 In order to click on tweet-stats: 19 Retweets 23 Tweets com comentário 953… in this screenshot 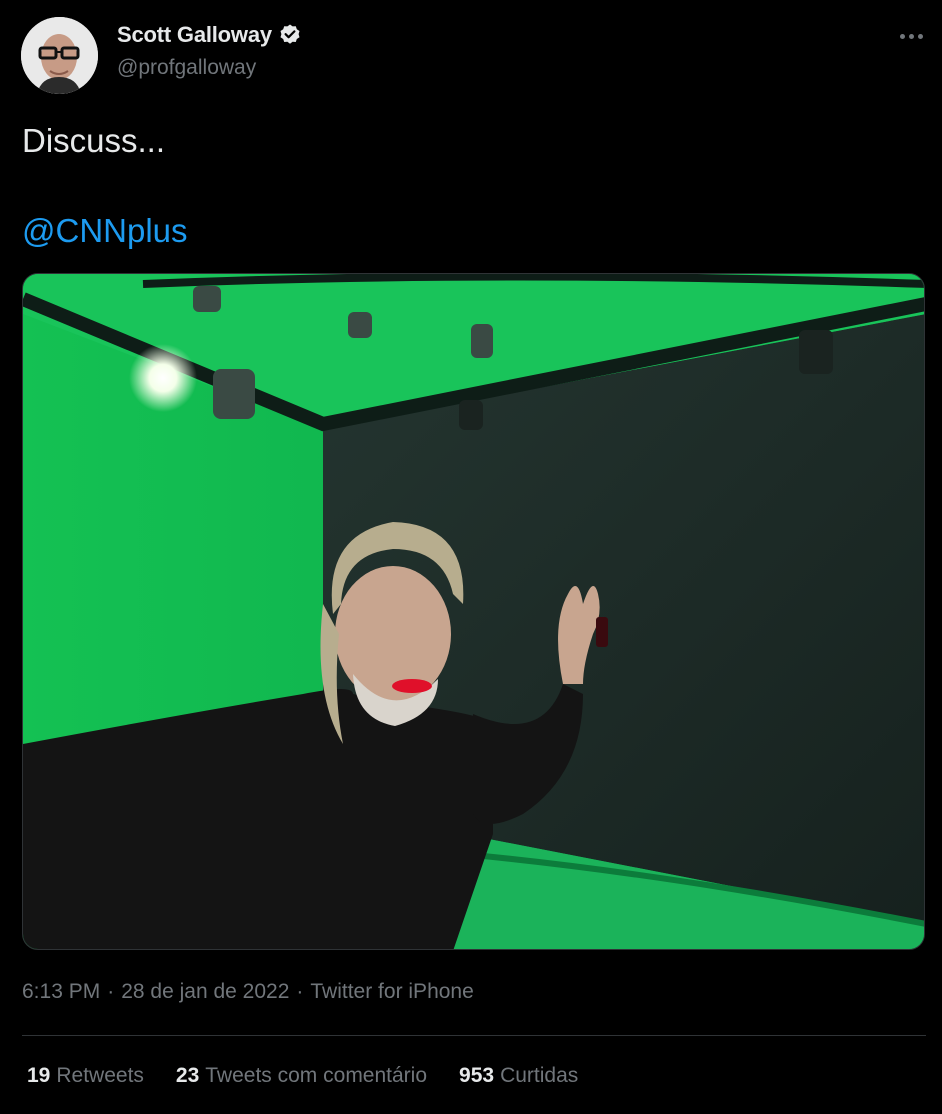, I will do `click(302, 1076)`.